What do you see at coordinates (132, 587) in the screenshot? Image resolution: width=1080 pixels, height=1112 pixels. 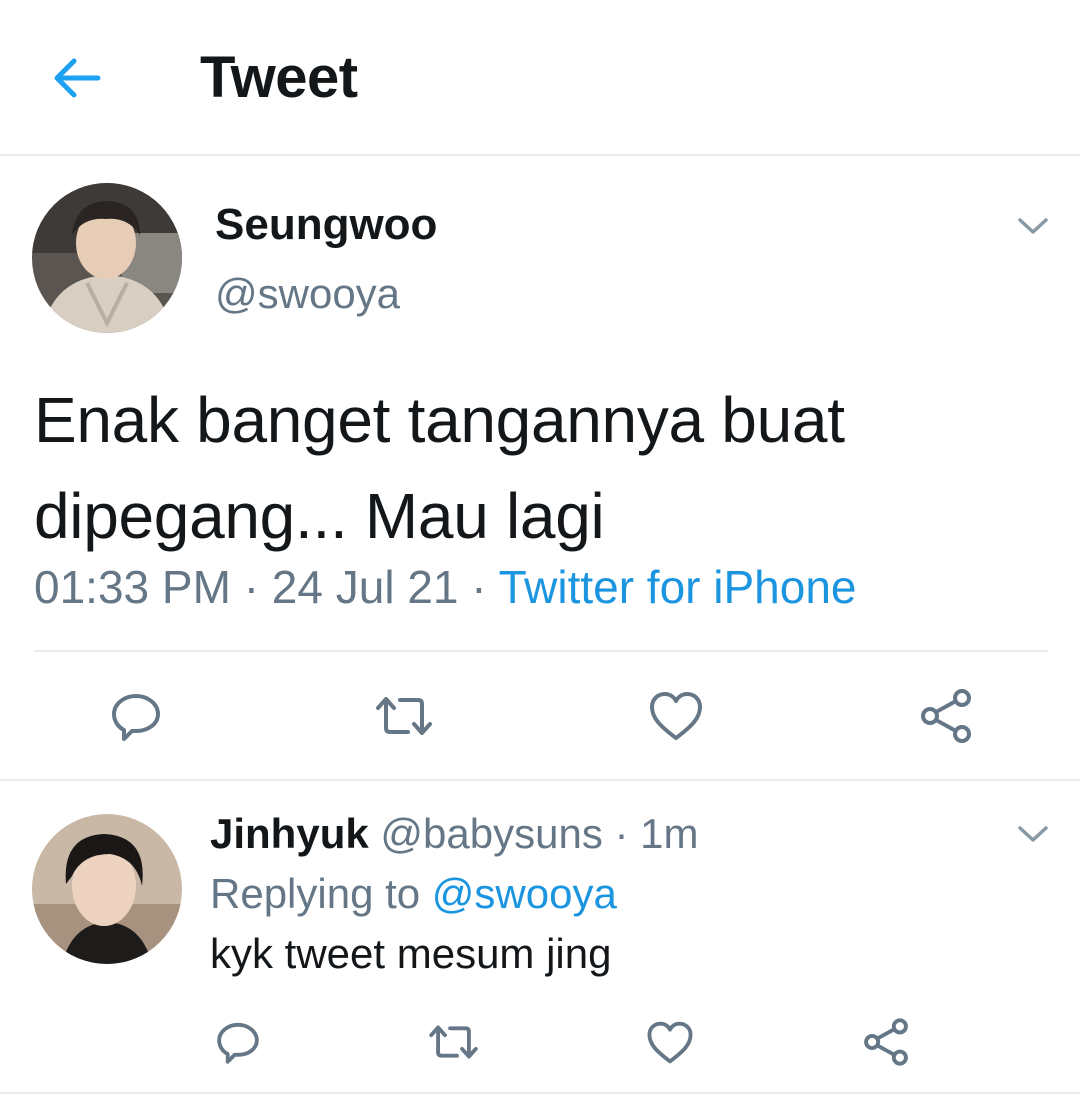 I see `tweet-time: 01:33 PM` at bounding box center [132, 587].